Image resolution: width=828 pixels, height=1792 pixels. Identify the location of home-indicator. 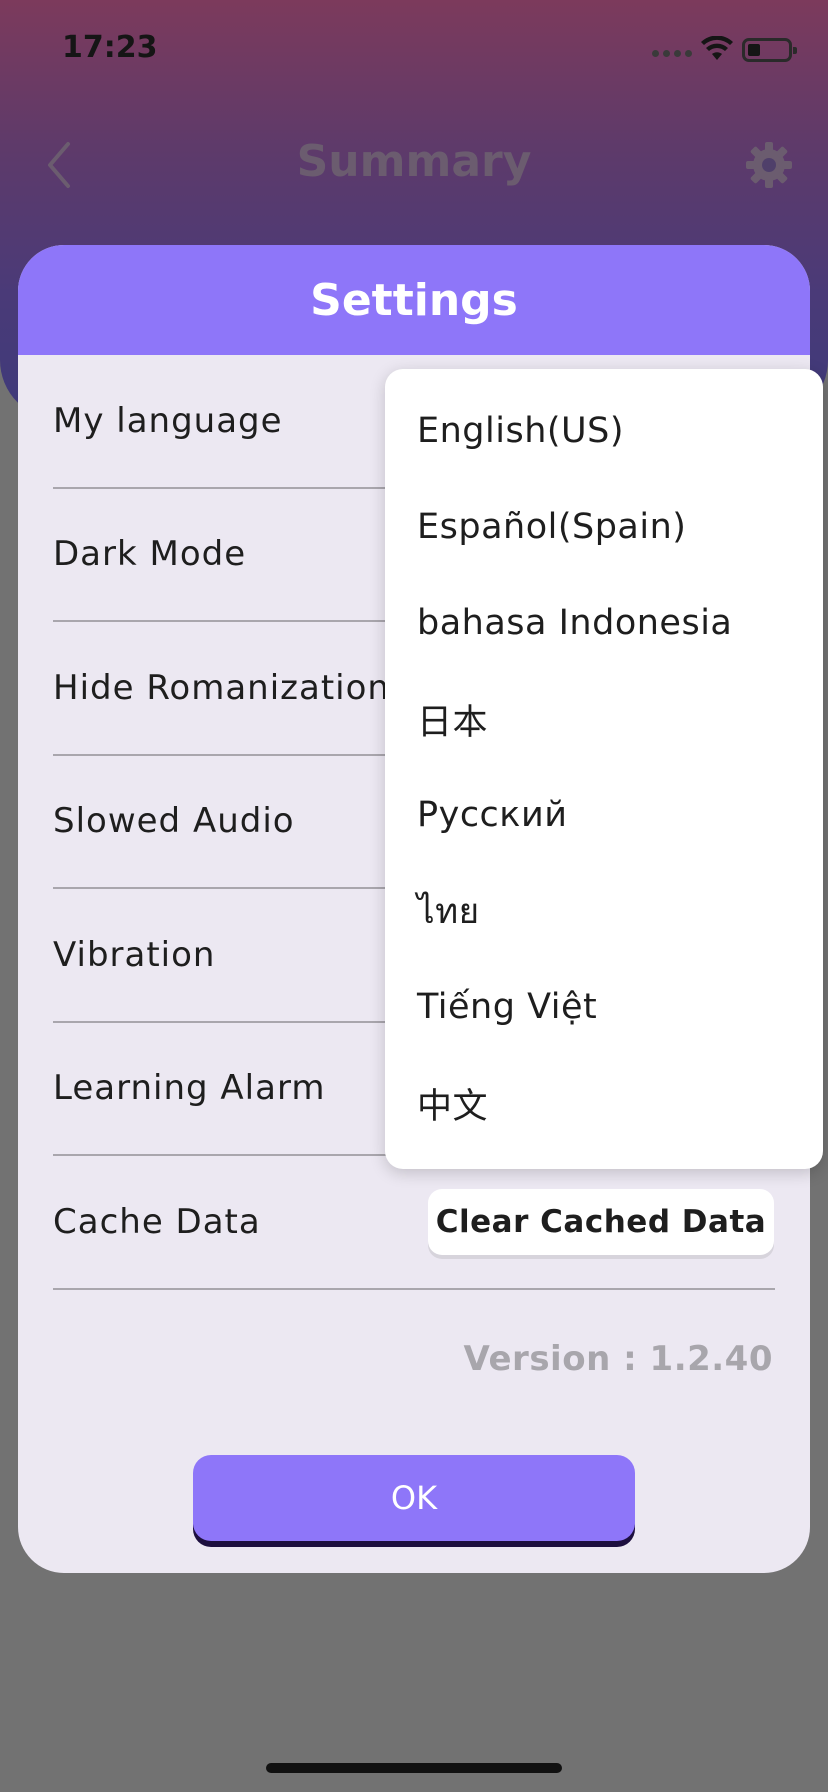
(414, 1768).